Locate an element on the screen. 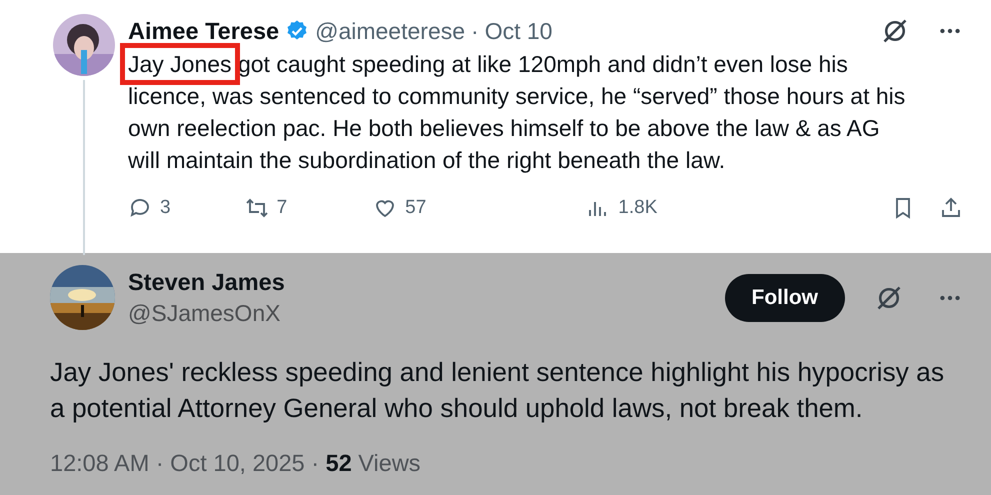 The height and width of the screenshot is (495, 991). repost-icon is located at coordinates (256, 208).